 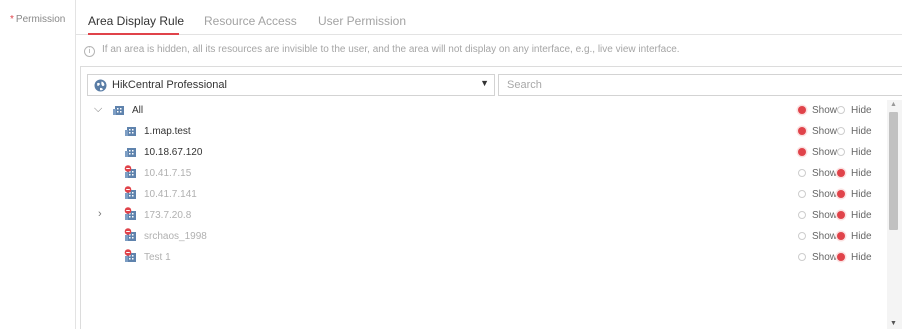 What do you see at coordinates (483, 110) in the screenshot?
I see `tree-row-all: ⌵ All Show Hide` at bounding box center [483, 110].